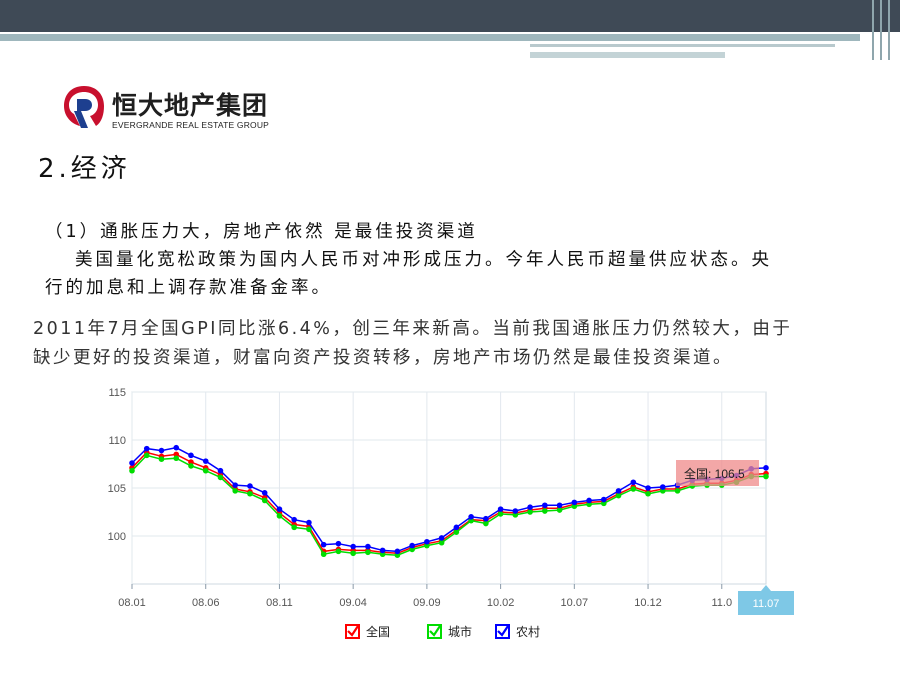 The image size is (900, 675). Describe the element at coordinates (383, 358) in the screenshot. I see `body-line-4: 缺少更好的投资渠道，财富向资产投资转移，房地产市场仍然是最佳投资渠道。` at that location.